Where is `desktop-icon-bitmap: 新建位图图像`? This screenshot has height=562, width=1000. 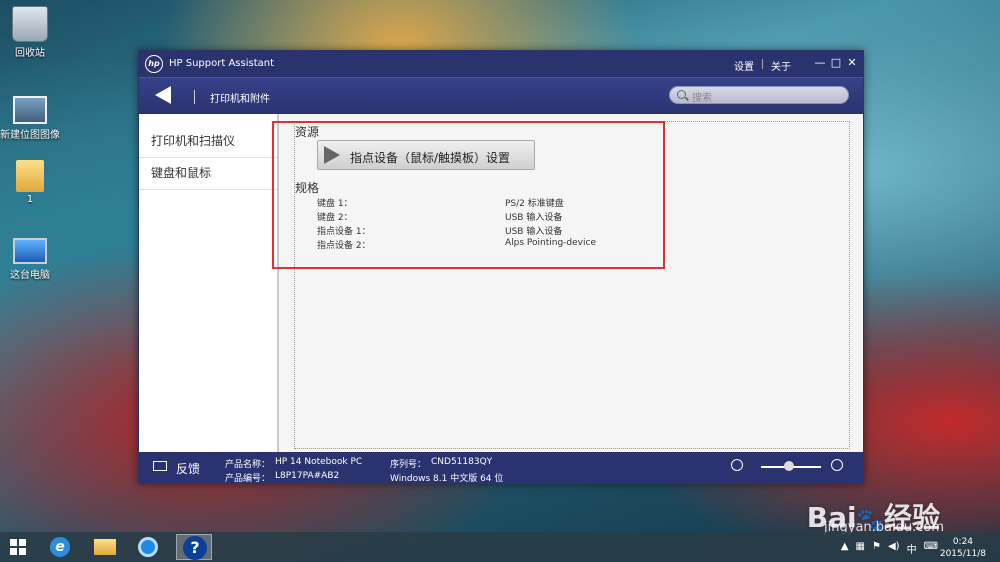 desktop-icon-bitmap: 新建位图图像 is located at coordinates (30, 118).